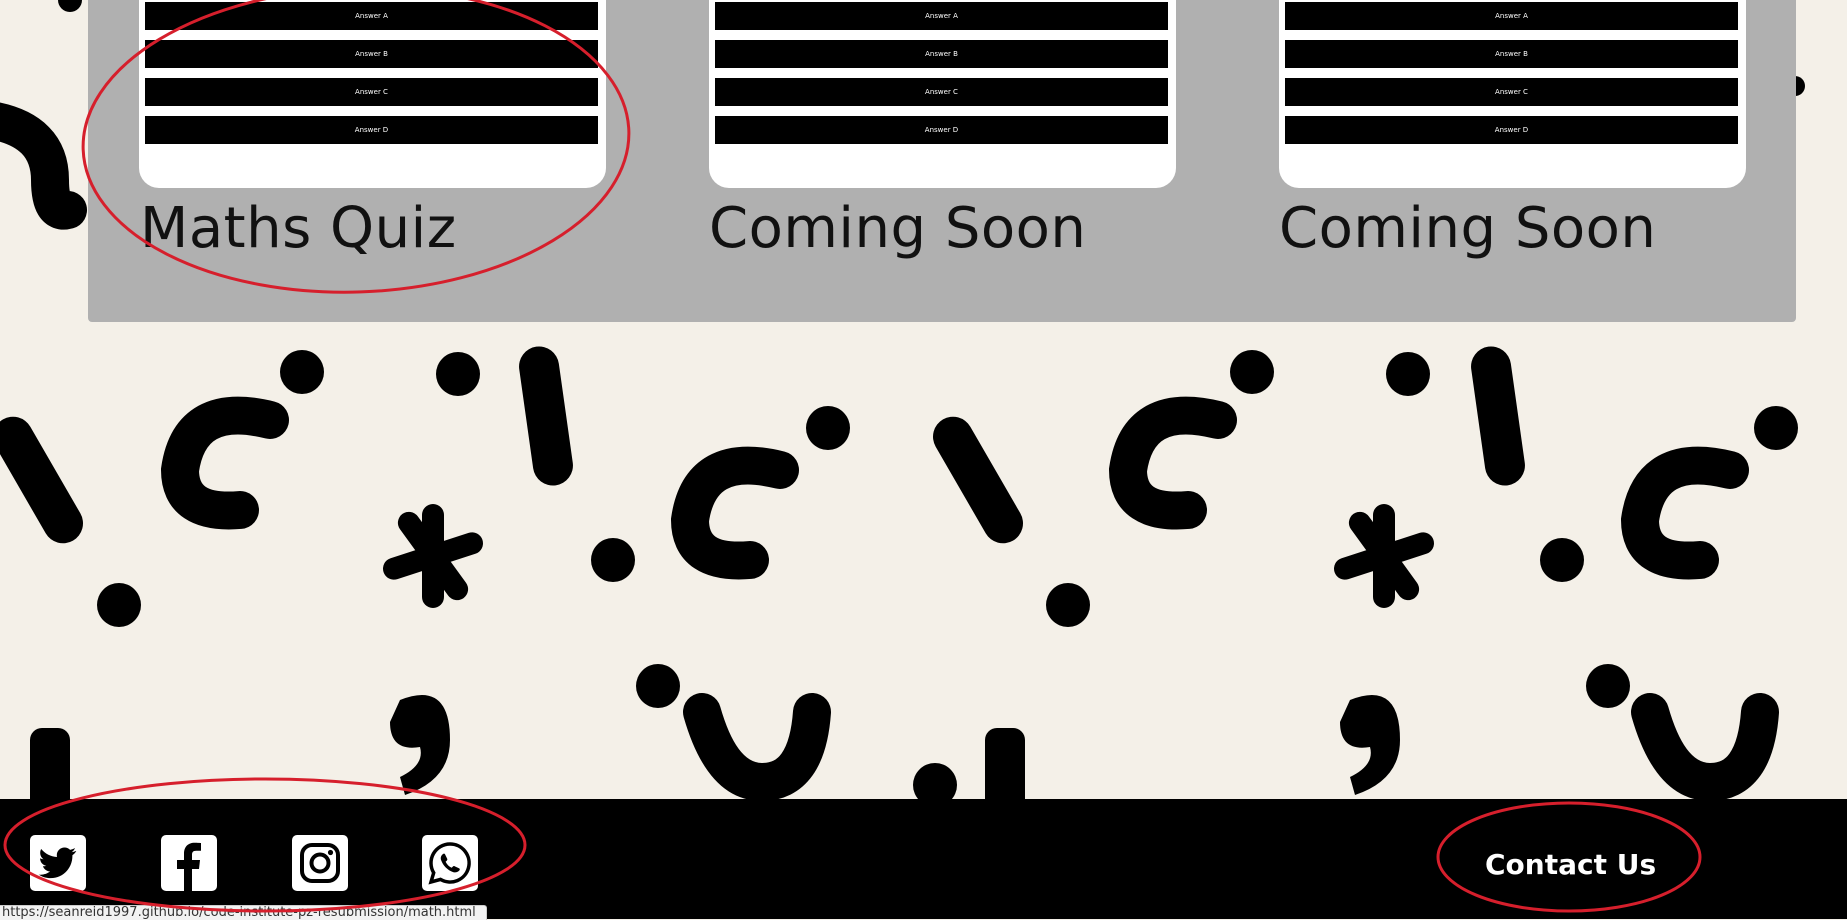 Image resolution: width=1847 pixels, height=920 pixels. Describe the element at coordinates (298, 228) in the screenshot. I see `quiz-title-maths: Maths Quiz` at that location.